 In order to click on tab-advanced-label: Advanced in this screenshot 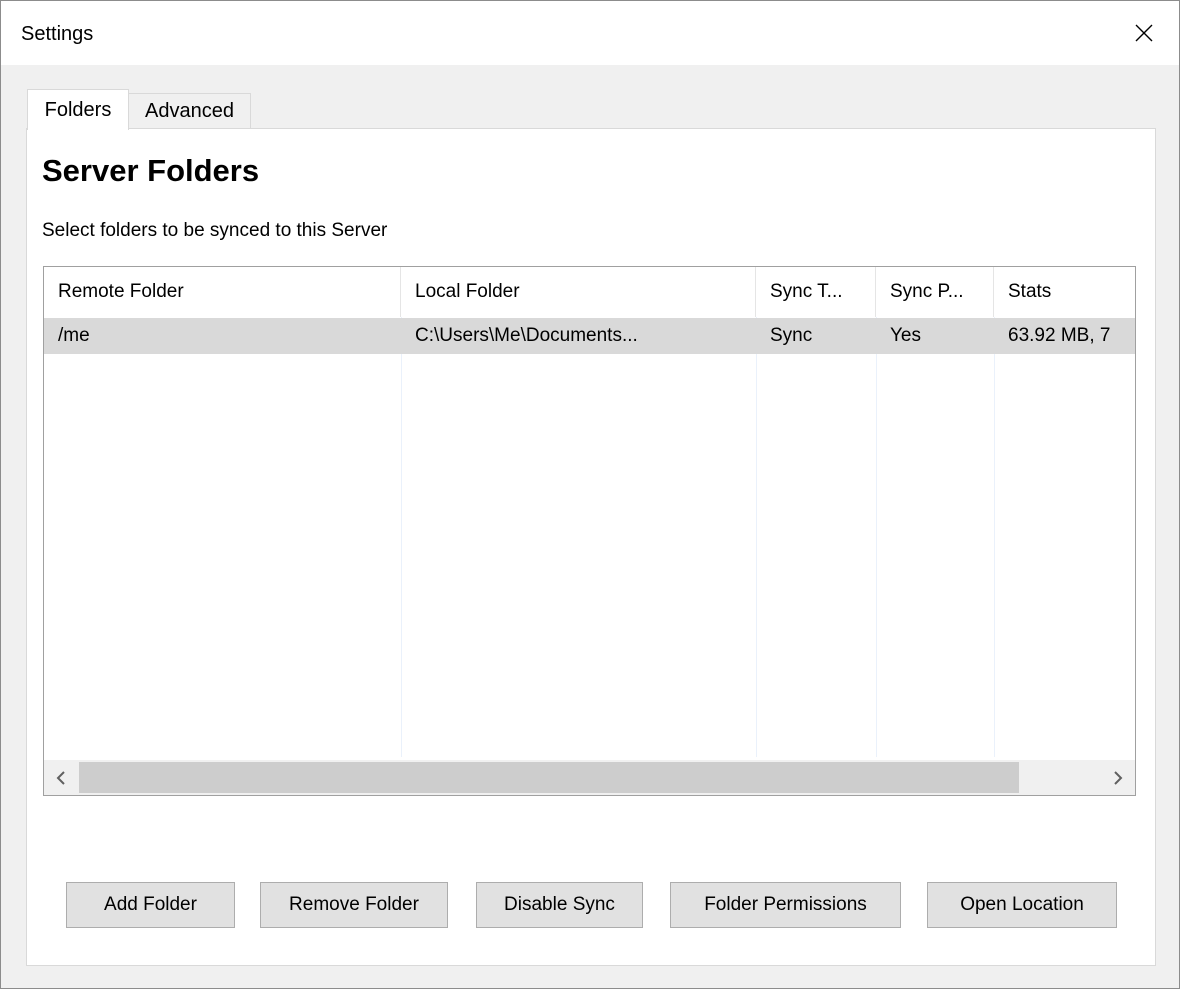, I will do `click(189, 110)`.